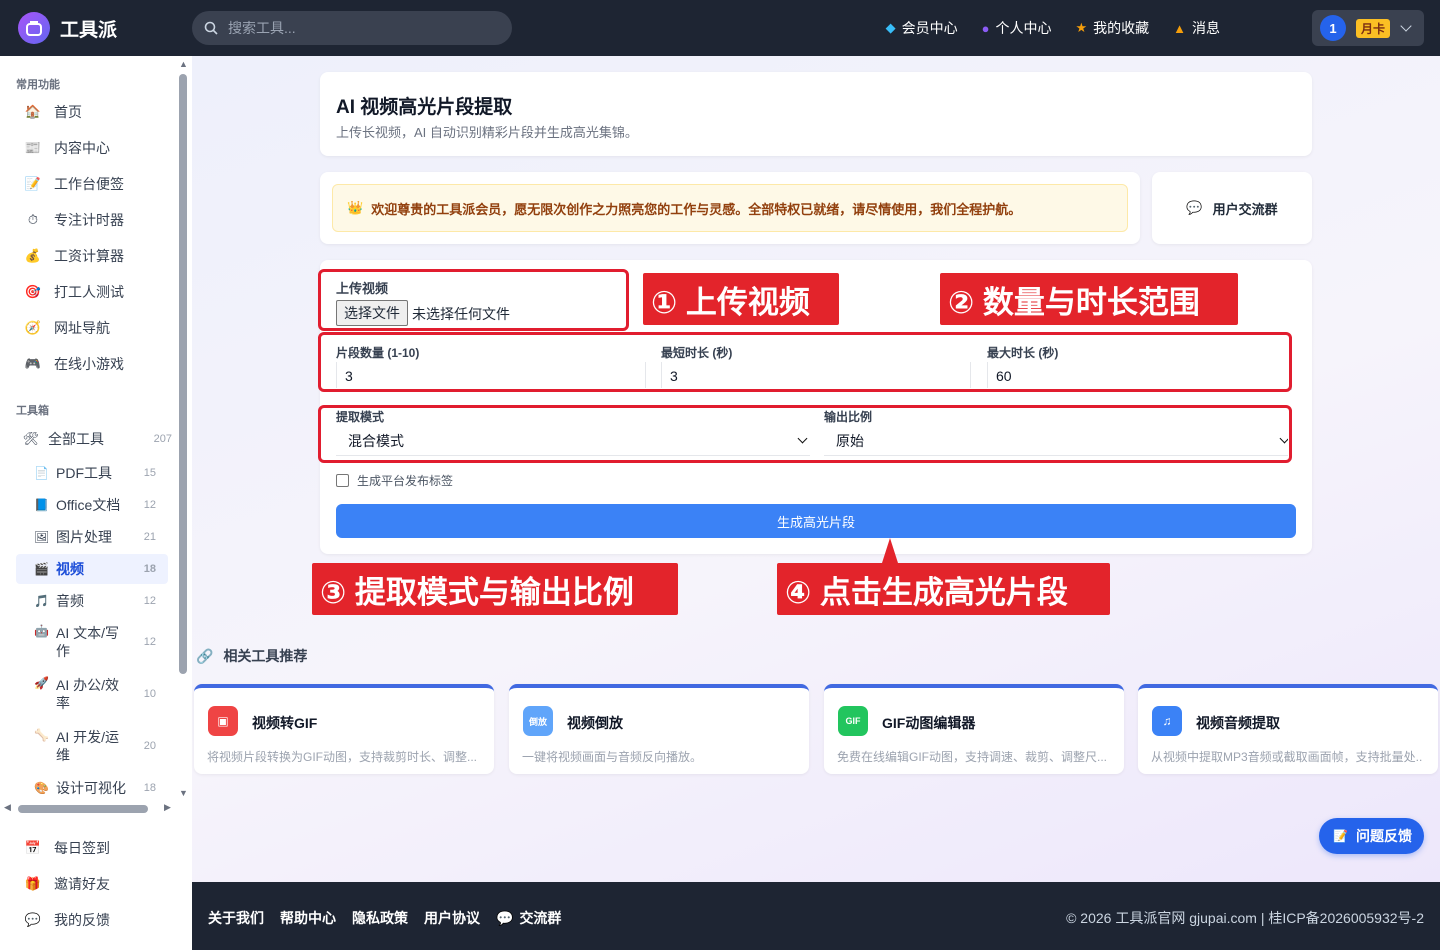  What do you see at coordinates (1373, 28) in the screenshot?
I see `plan-badge: 月卡` at bounding box center [1373, 28].